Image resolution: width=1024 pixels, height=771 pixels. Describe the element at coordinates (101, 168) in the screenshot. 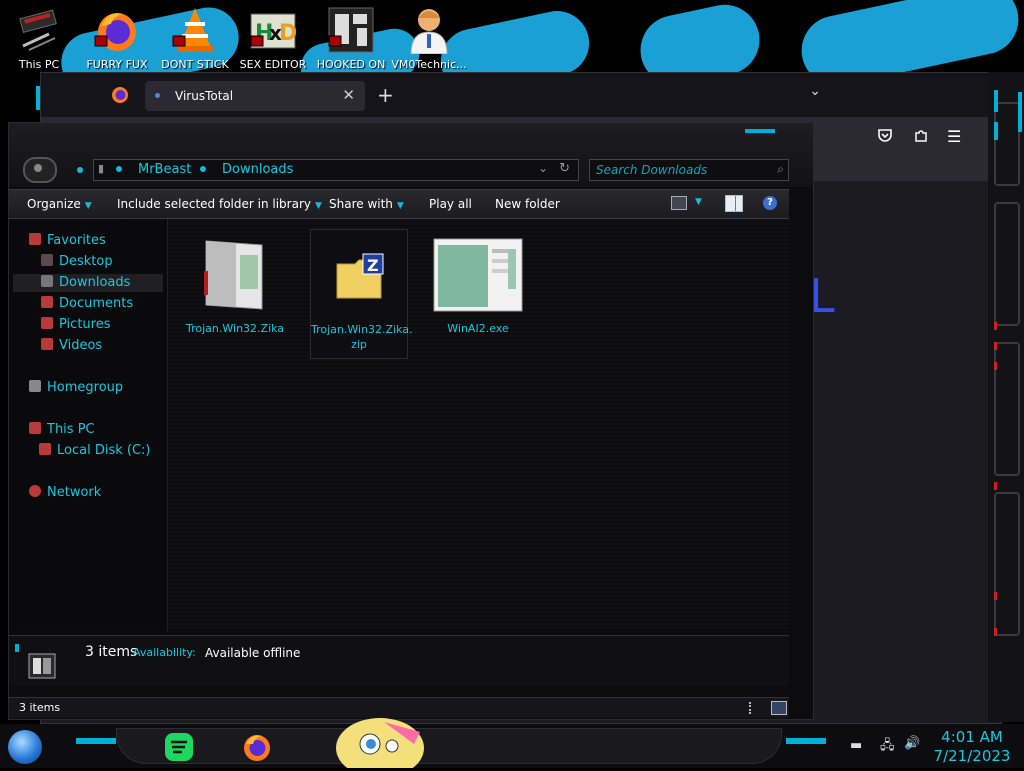

I see `folder-icon: ▮` at that location.